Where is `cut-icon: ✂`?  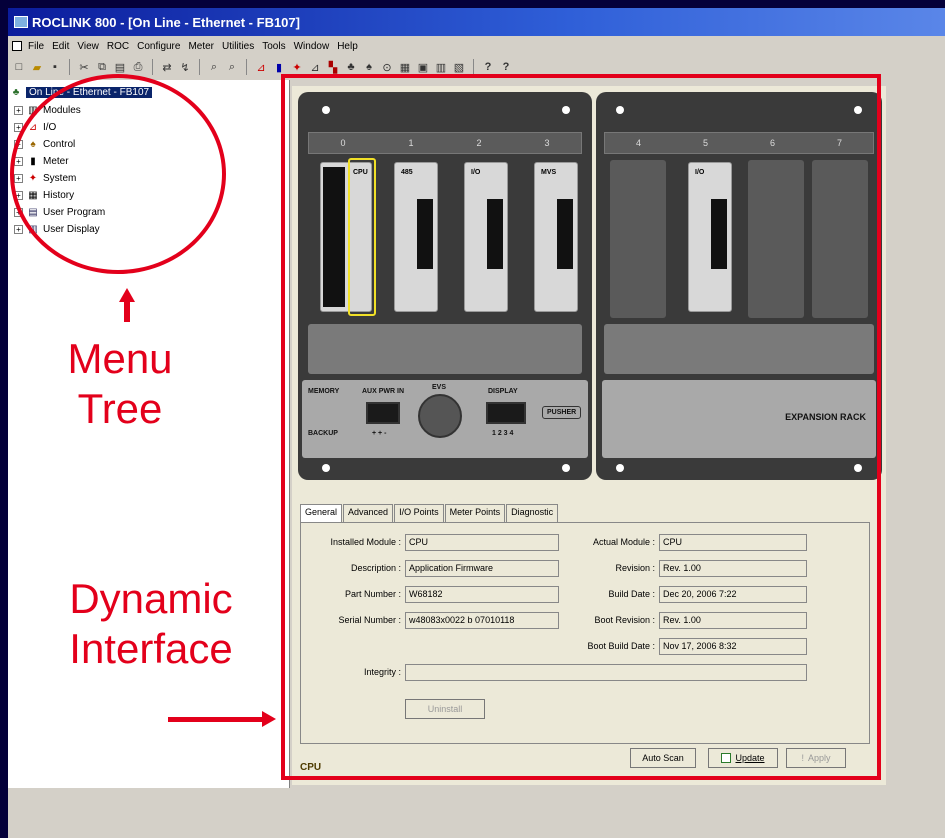
cut-icon: ✂ is located at coordinates (84, 67).